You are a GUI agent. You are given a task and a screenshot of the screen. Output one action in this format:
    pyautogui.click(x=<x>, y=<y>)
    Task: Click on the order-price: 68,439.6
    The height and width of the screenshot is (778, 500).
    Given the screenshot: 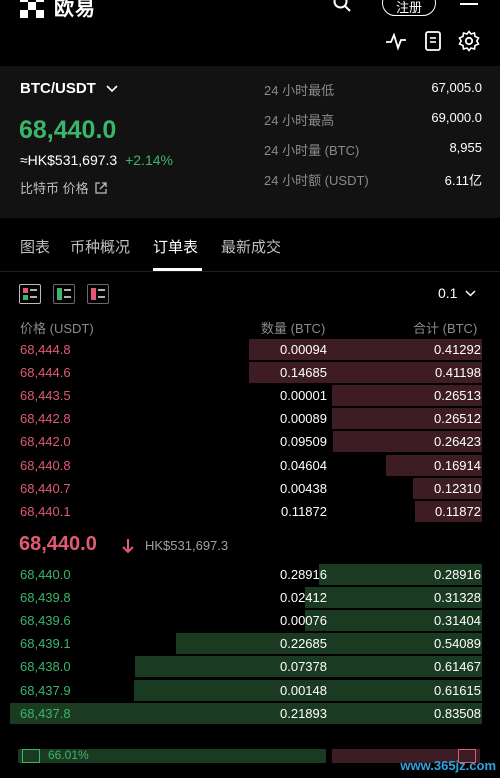 What is the action you would take?
    pyautogui.click(x=45, y=621)
    